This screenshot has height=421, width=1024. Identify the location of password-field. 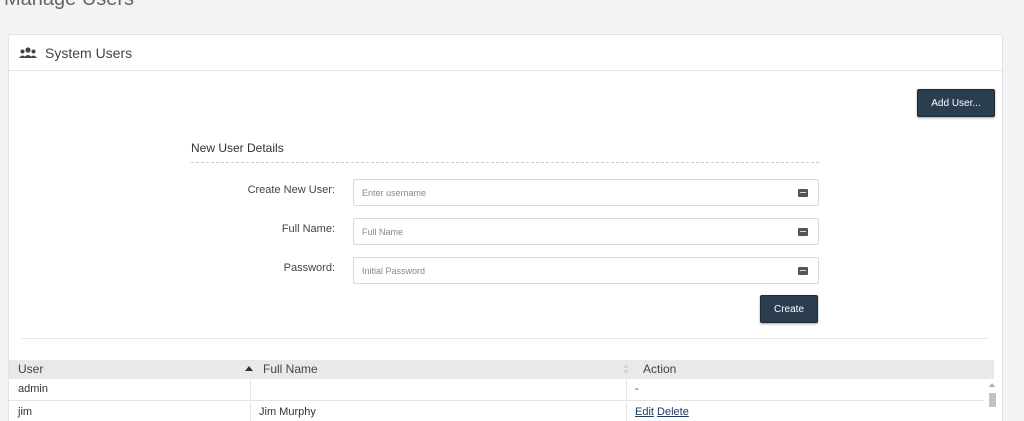
(586, 270).